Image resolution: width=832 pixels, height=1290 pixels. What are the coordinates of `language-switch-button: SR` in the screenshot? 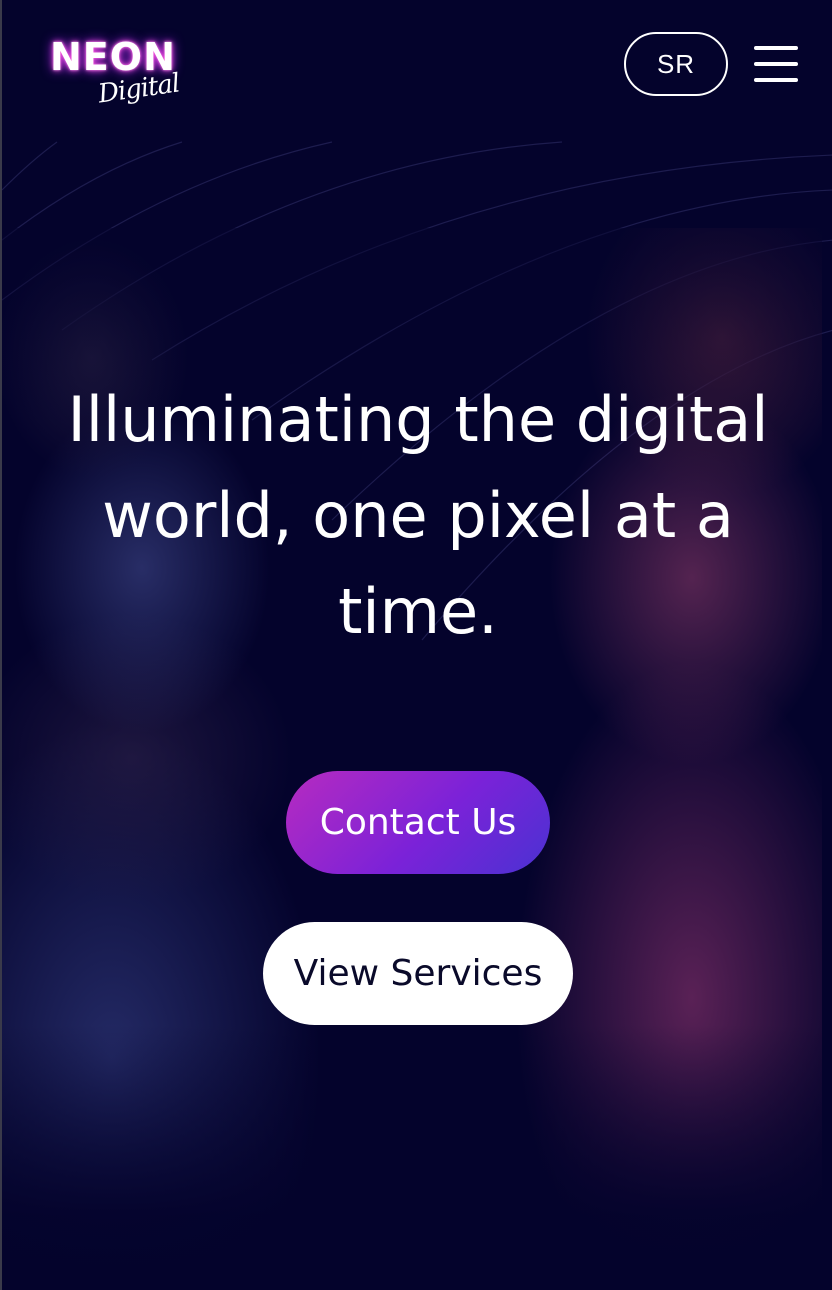 It's located at (676, 64).